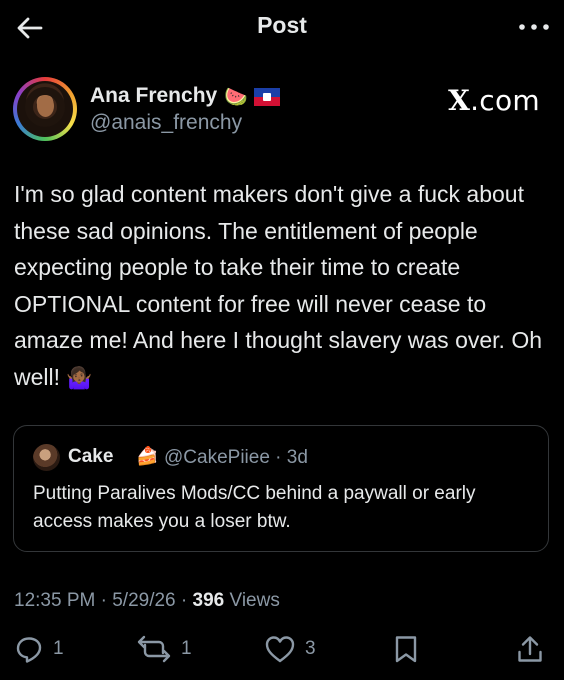  What do you see at coordinates (459, 100) in the screenshot?
I see `watermark-x: X` at bounding box center [459, 100].